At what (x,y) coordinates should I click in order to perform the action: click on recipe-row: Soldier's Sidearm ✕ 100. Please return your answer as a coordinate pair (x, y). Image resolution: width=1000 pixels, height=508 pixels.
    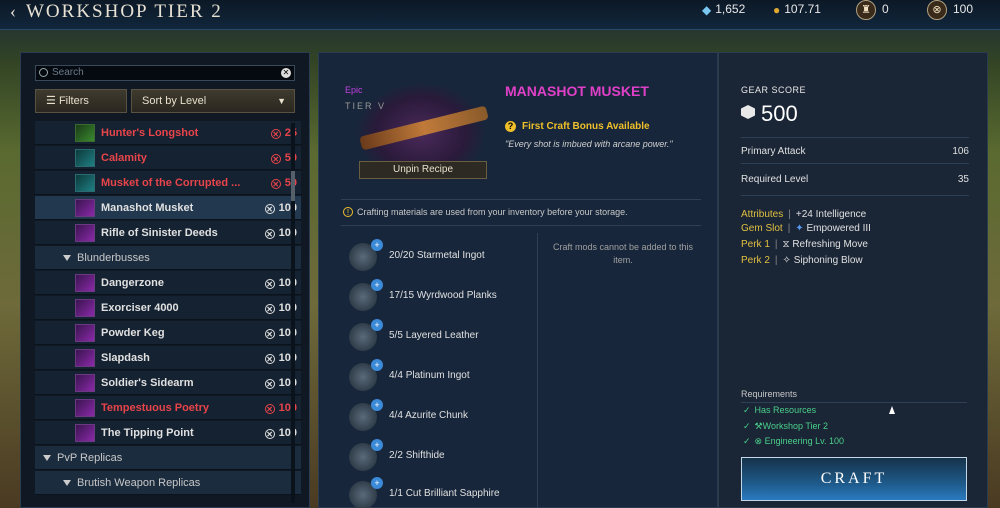
    Looking at the image, I should click on (168, 383).